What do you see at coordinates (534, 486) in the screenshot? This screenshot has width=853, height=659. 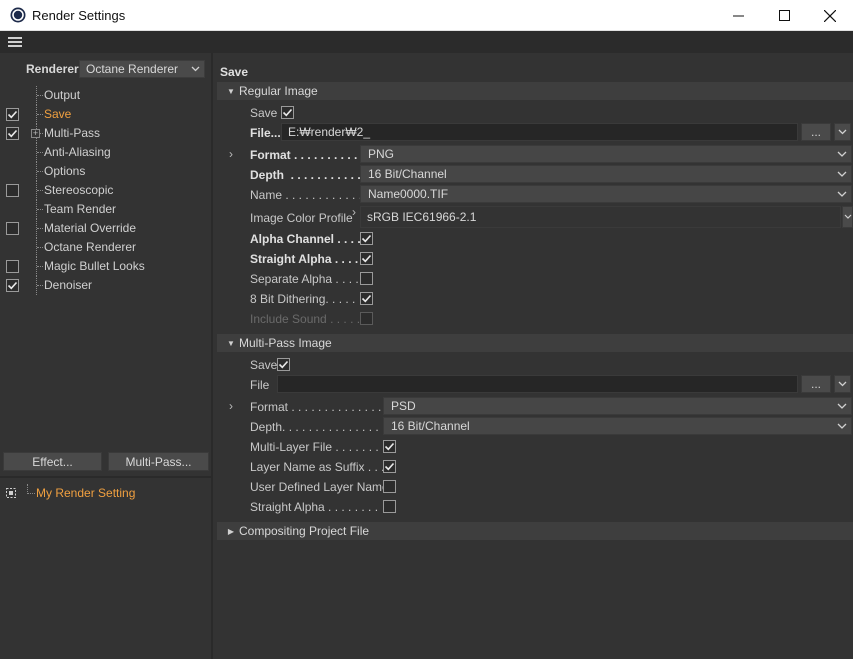 I see `multipass-userdef-row: User Defined Layer Name` at bounding box center [534, 486].